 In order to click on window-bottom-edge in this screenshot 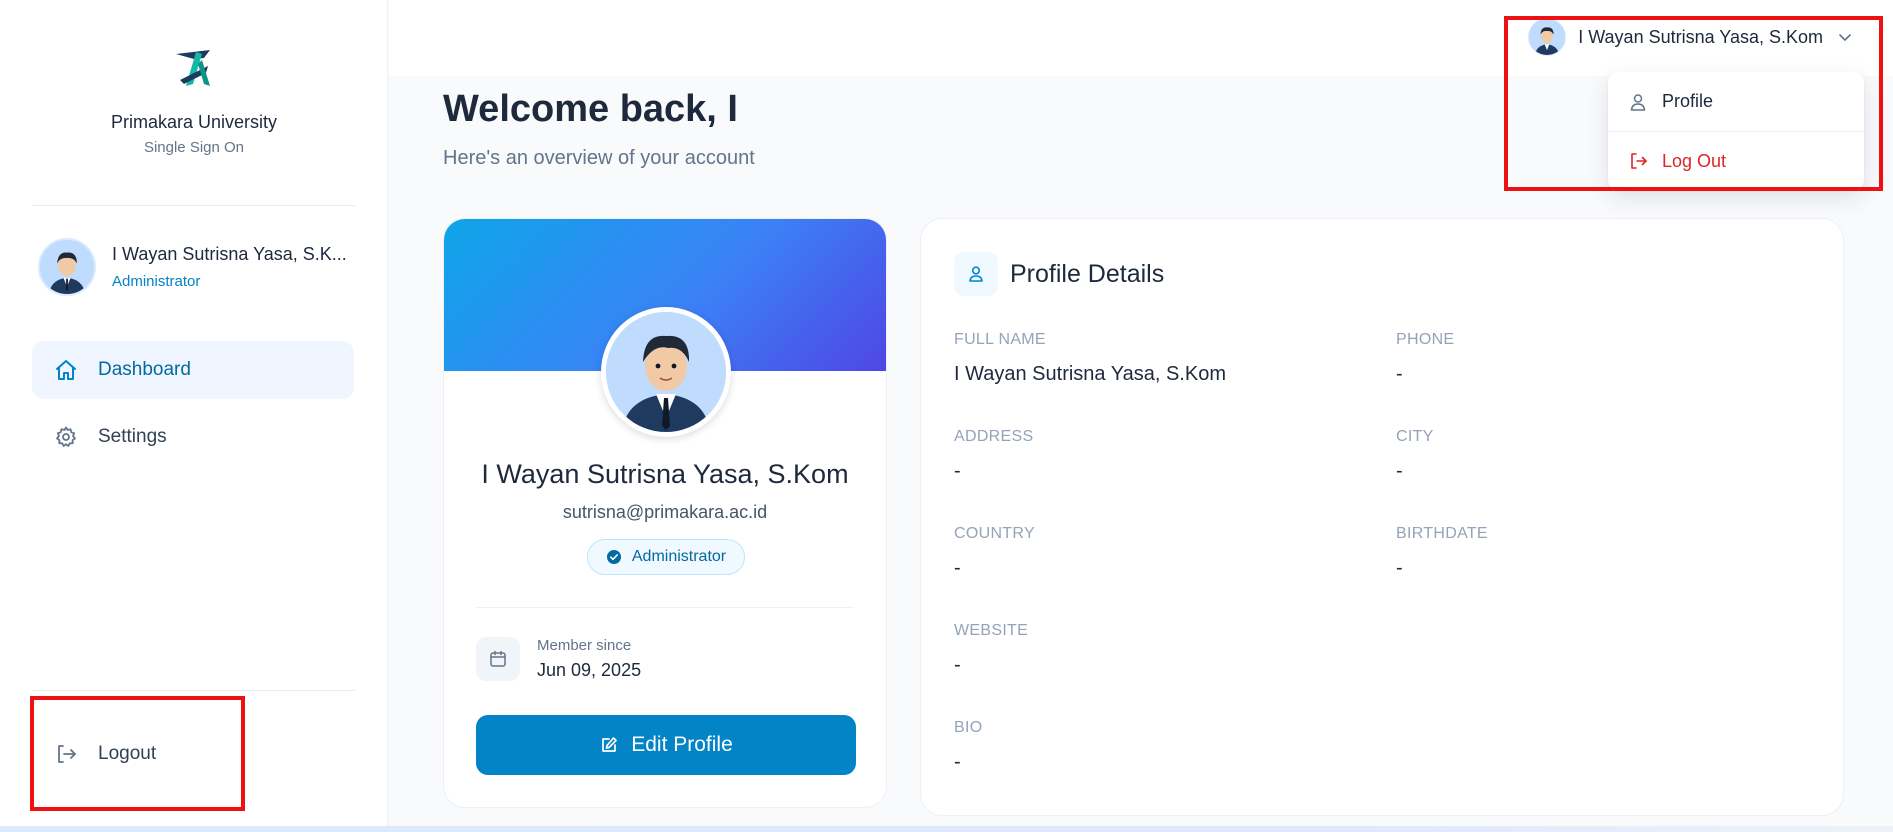, I will do `click(946, 829)`.